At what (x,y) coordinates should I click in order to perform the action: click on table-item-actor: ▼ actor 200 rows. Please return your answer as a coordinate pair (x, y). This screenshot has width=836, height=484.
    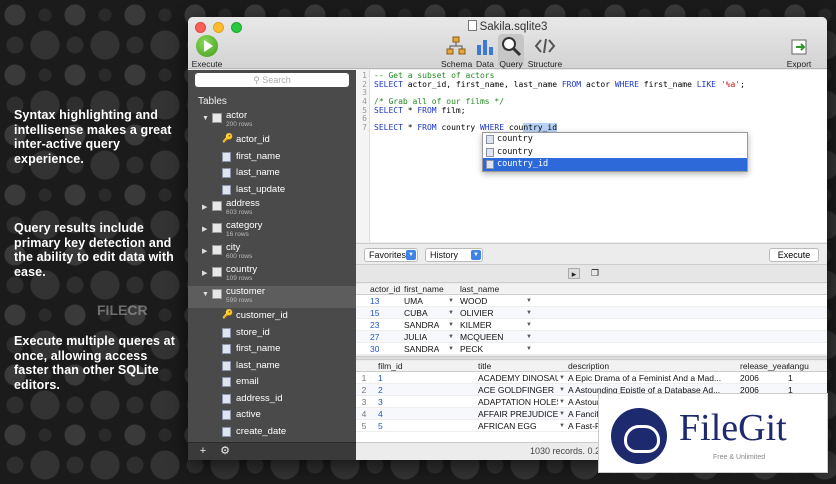
    Looking at the image, I should click on (272, 121).